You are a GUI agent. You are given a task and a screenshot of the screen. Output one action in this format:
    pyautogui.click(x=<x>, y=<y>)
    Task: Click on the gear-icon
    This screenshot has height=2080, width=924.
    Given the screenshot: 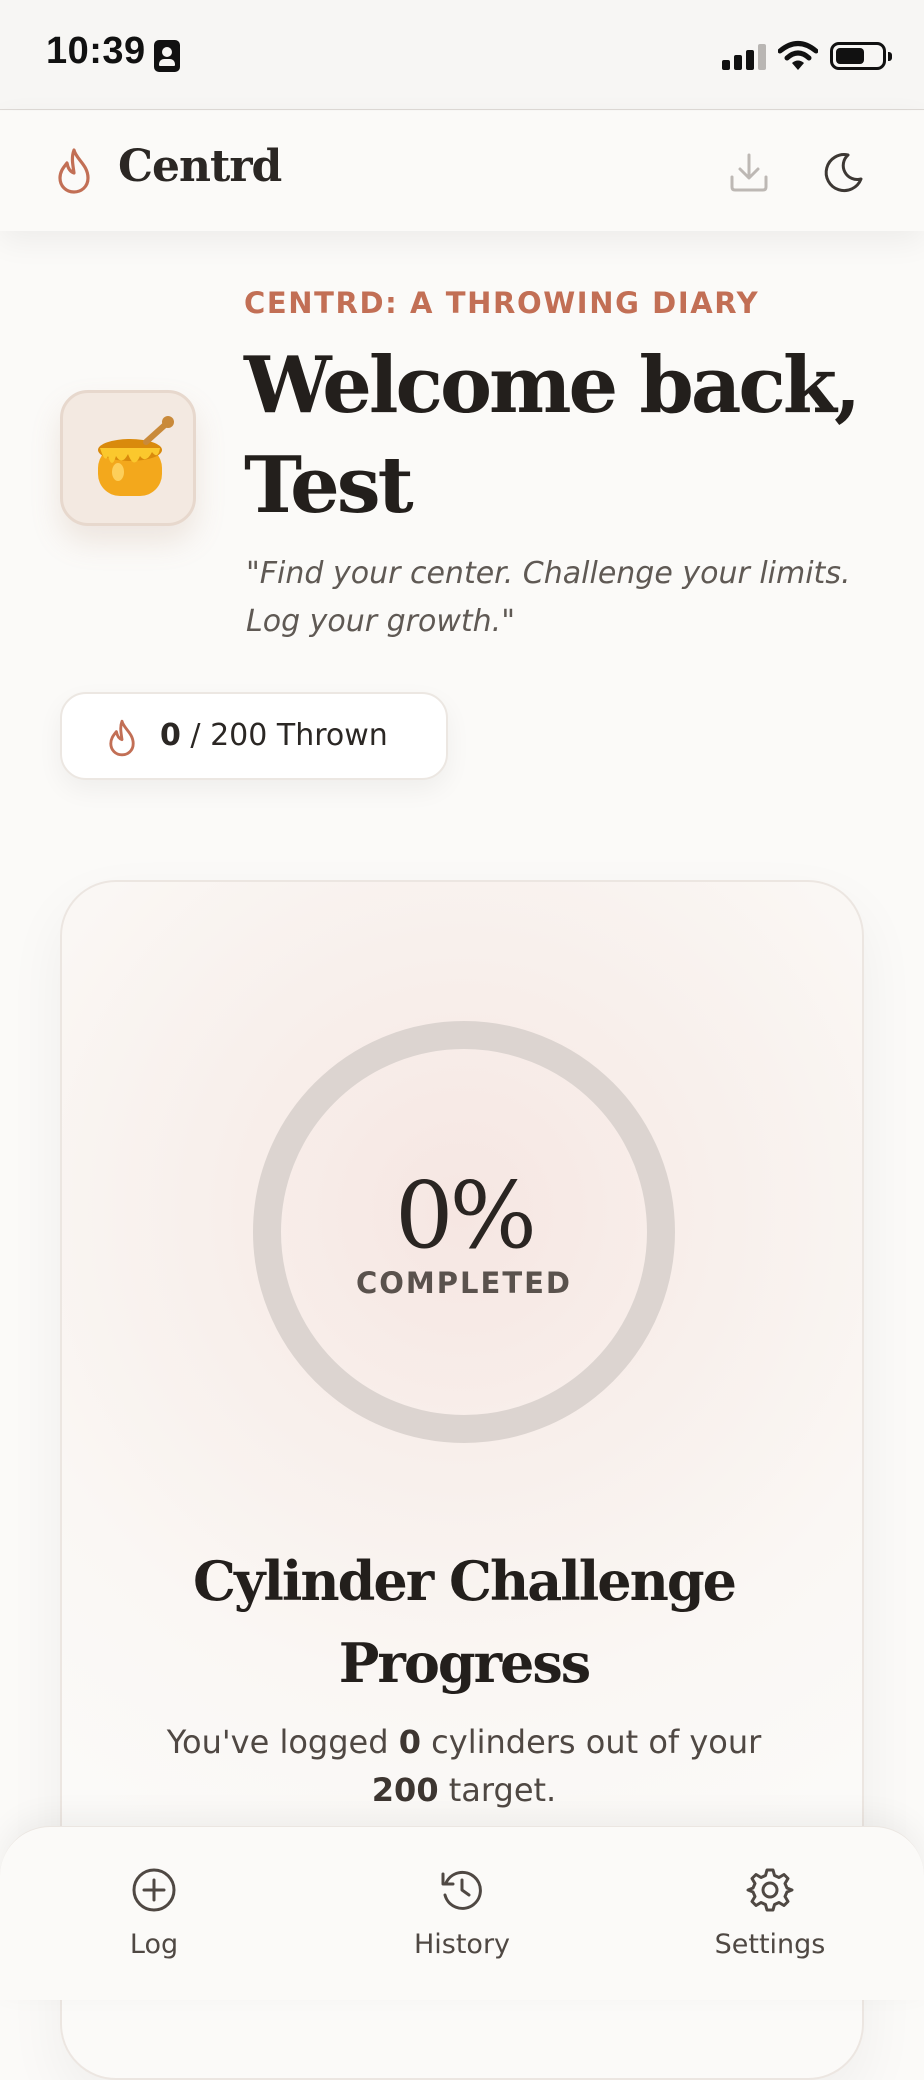 What is the action you would take?
    pyautogui.click(x=770, y=1890)
    